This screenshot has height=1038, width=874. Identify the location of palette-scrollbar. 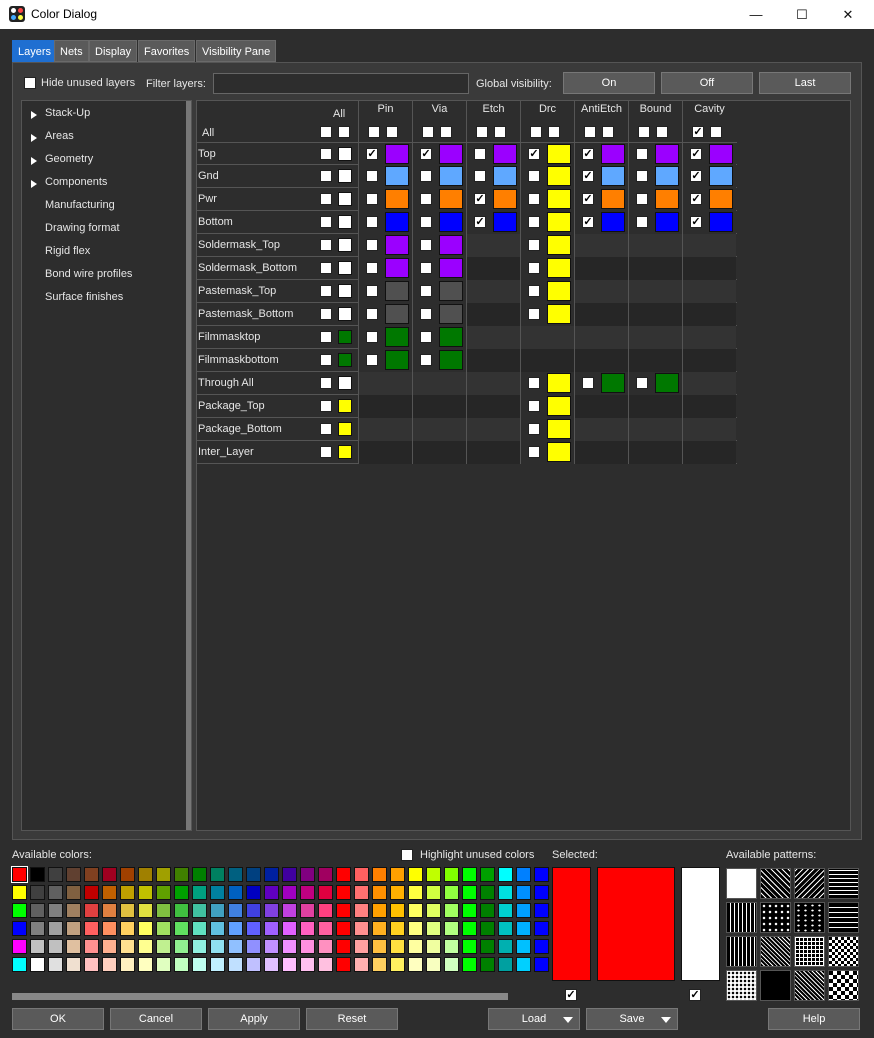
(260, 996).